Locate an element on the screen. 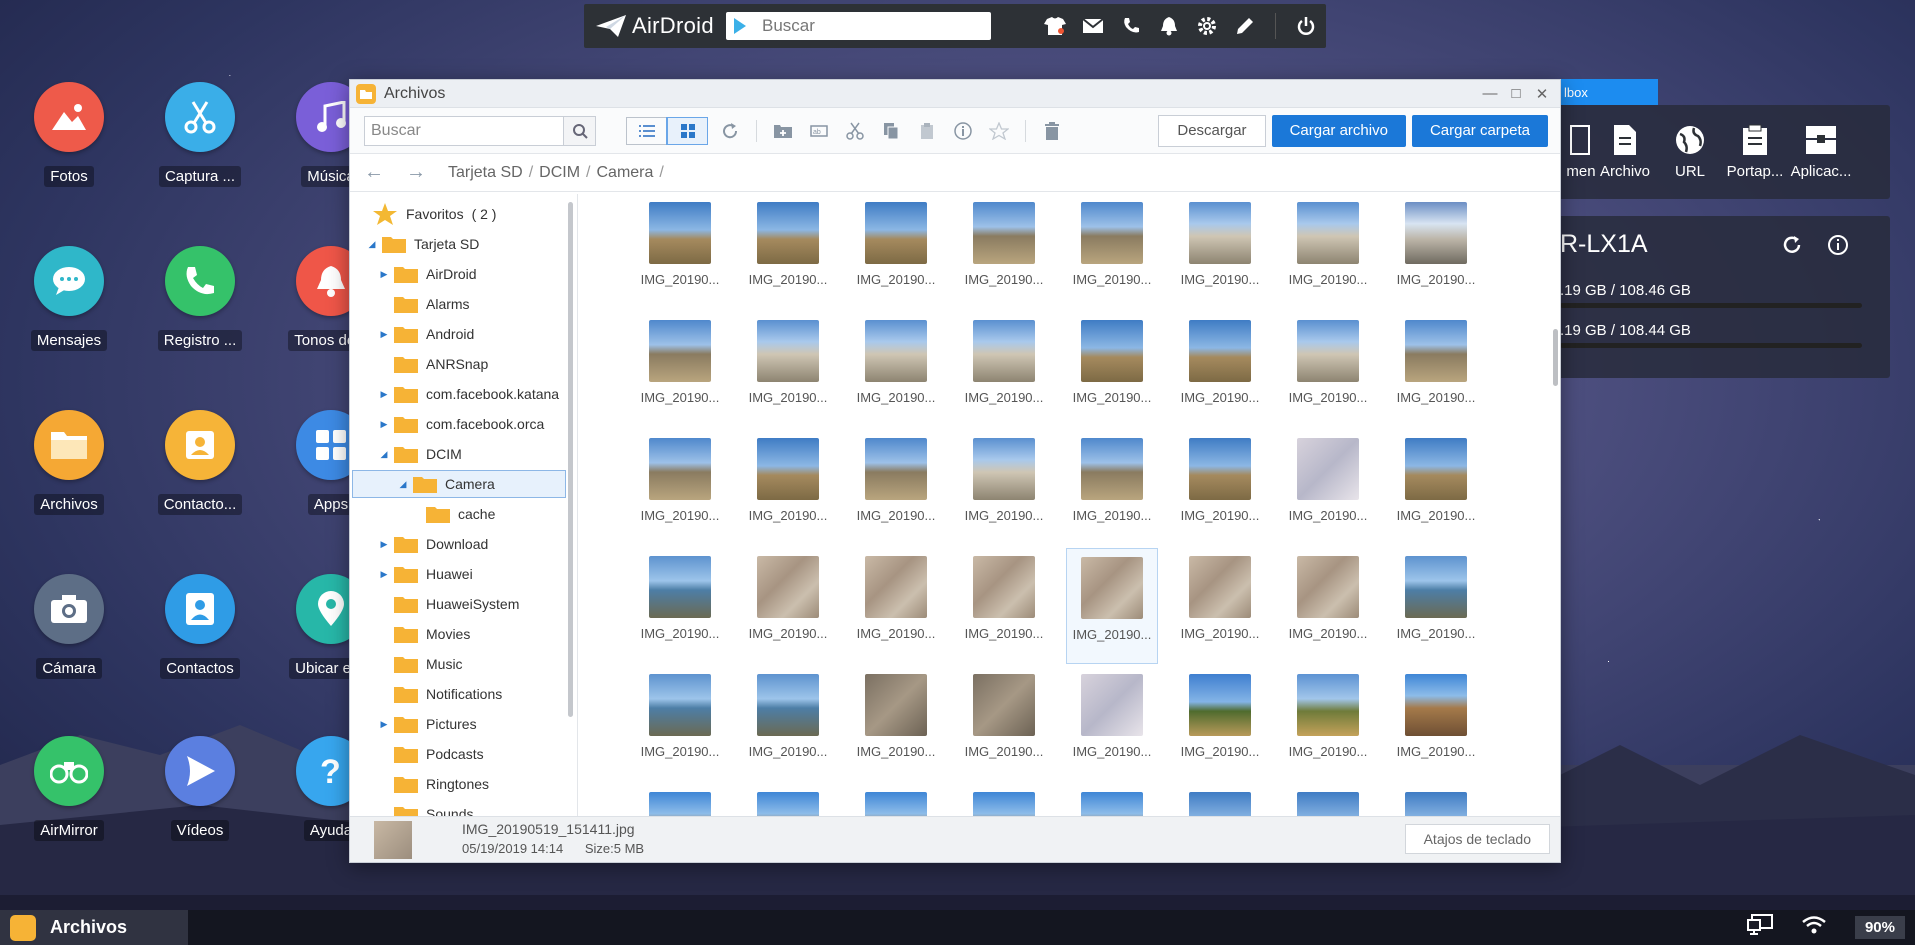  close-icon: ✕ is located at coordinates (1542, 94).